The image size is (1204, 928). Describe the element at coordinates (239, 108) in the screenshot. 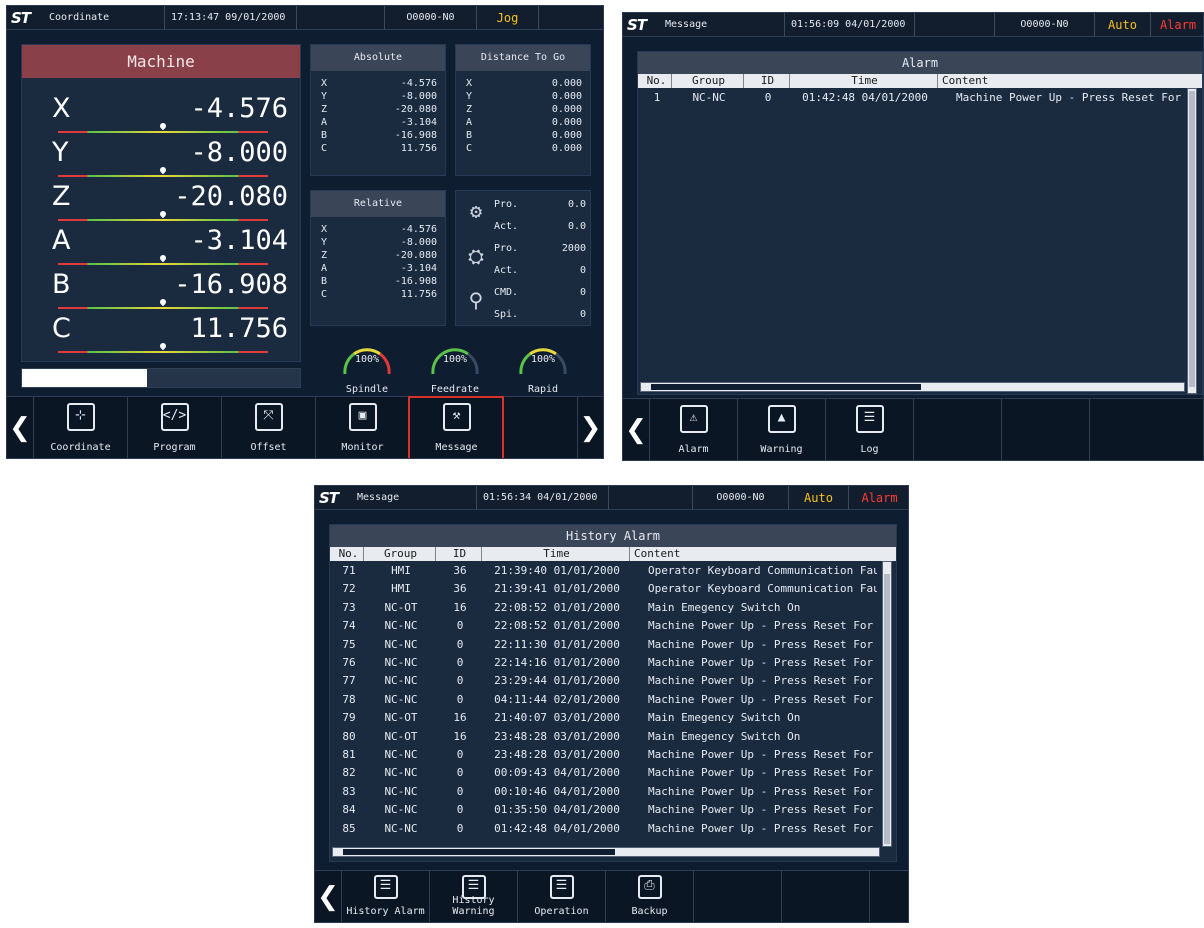

I see `axis-value: -4.576` at that location.